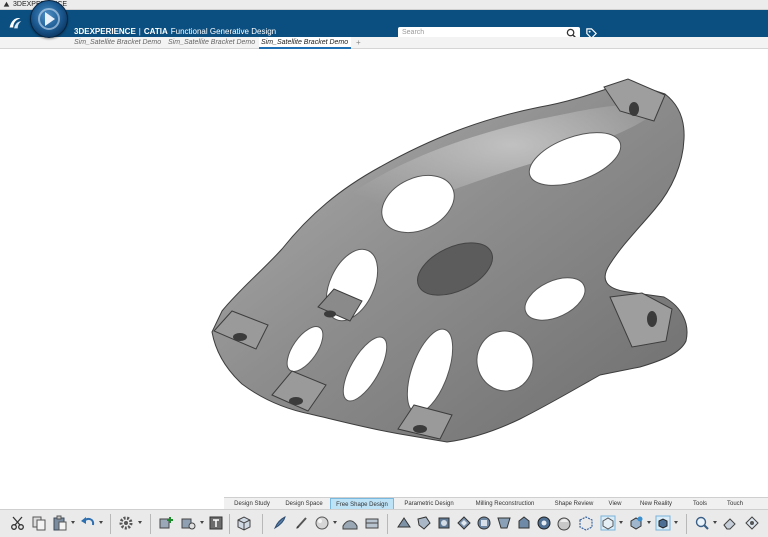  I want to click on undo-dropdown-icon, so click(101, 522).